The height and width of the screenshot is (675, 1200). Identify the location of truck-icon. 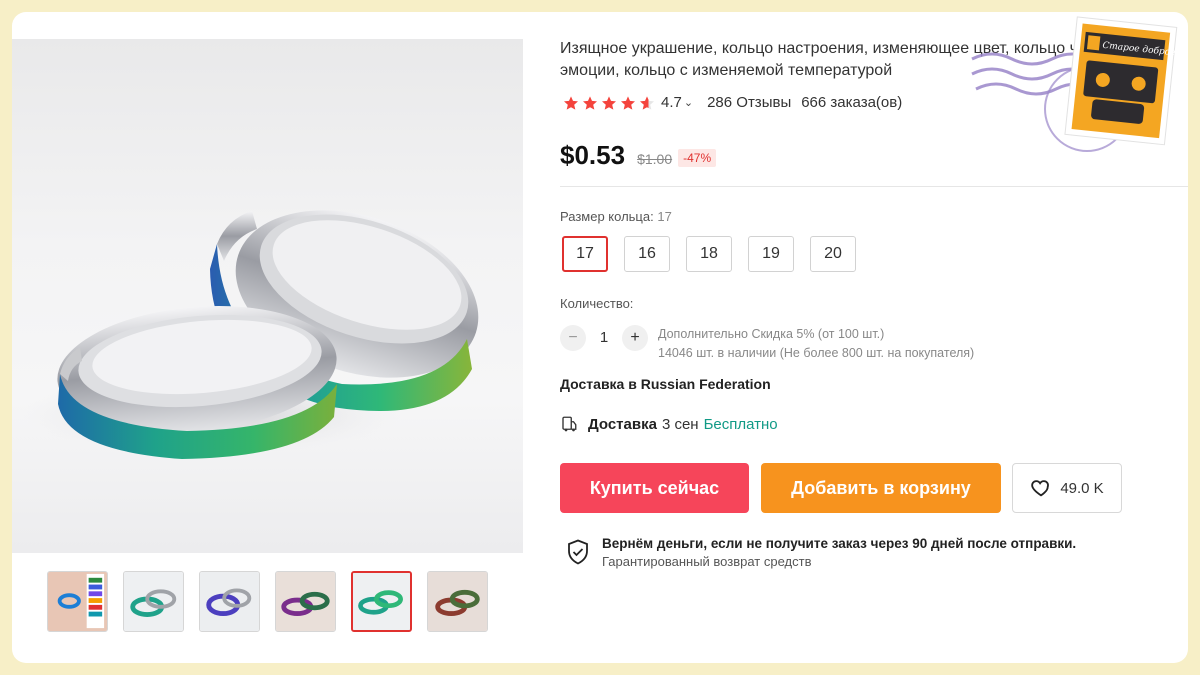
(569, 424).